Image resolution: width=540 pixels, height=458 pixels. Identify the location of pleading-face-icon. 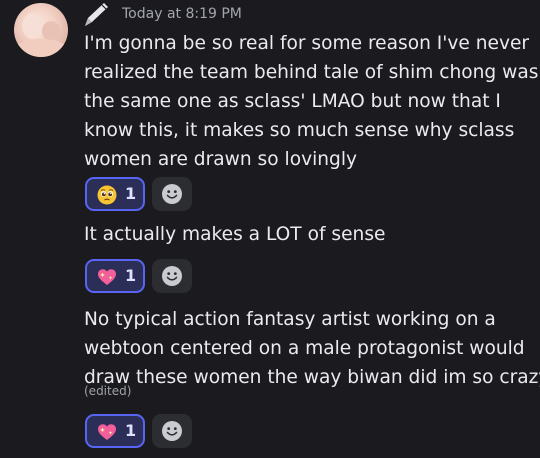
(107, 195).